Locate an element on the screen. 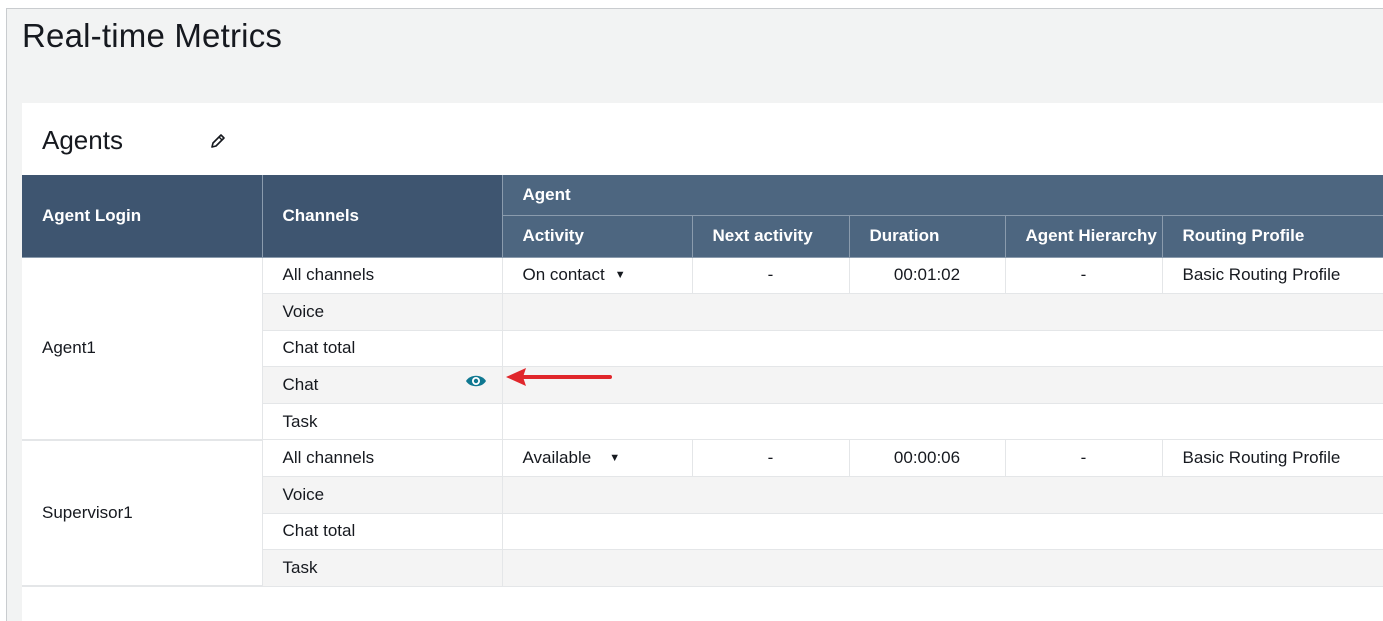  column-group-agent: Agent is located at coordinates (942, 195).